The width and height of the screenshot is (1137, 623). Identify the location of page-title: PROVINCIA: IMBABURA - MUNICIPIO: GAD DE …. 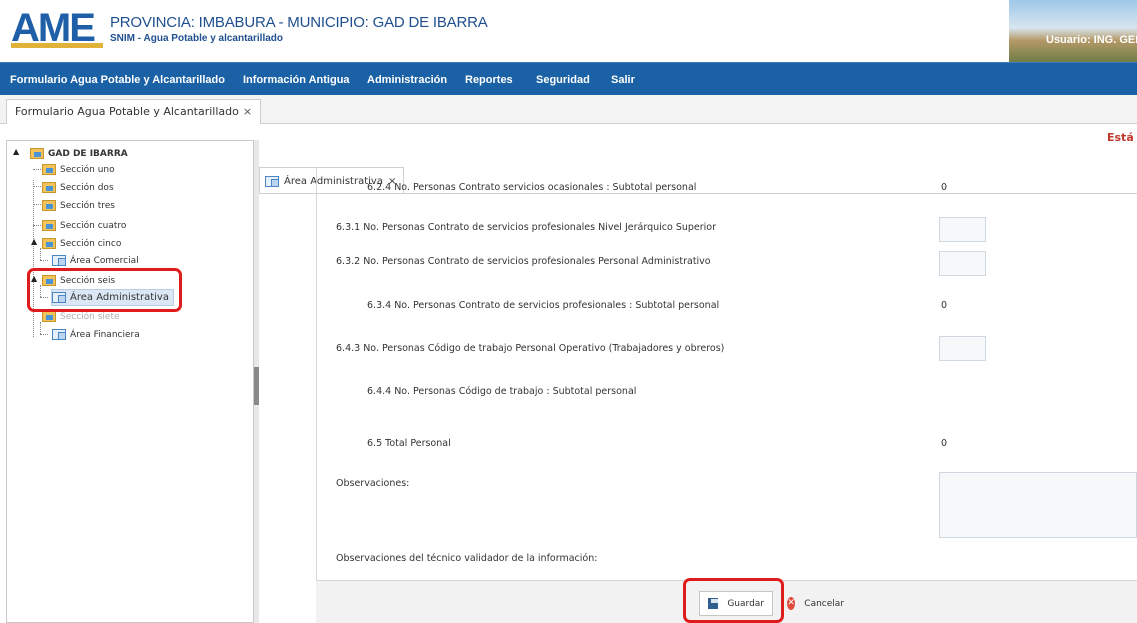
(299, 22).